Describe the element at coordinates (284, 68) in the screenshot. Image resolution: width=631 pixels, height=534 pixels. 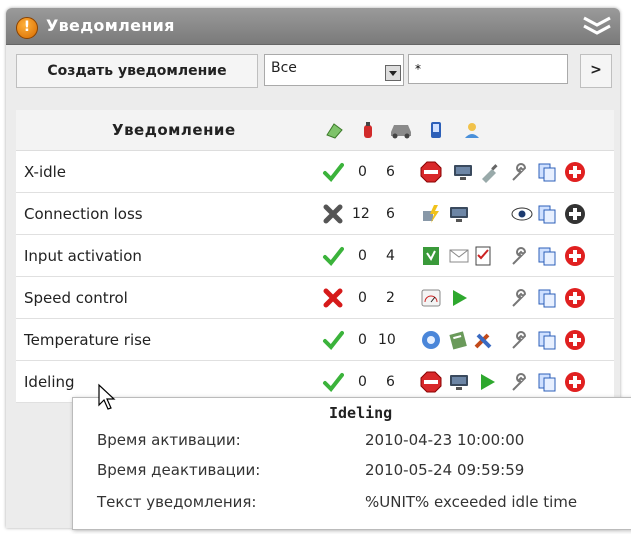
I see `filter-select-value: Все` at that location.